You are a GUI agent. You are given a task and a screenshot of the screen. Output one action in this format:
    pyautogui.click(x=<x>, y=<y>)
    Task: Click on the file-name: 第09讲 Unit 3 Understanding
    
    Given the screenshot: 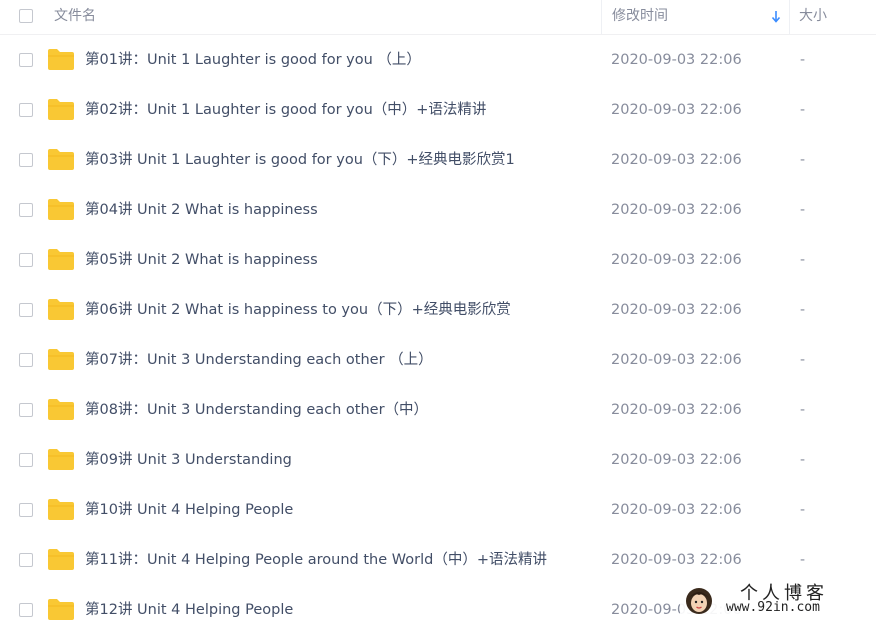 What is the action you would take?
    pyautogui.click(x=188, y=460)
    